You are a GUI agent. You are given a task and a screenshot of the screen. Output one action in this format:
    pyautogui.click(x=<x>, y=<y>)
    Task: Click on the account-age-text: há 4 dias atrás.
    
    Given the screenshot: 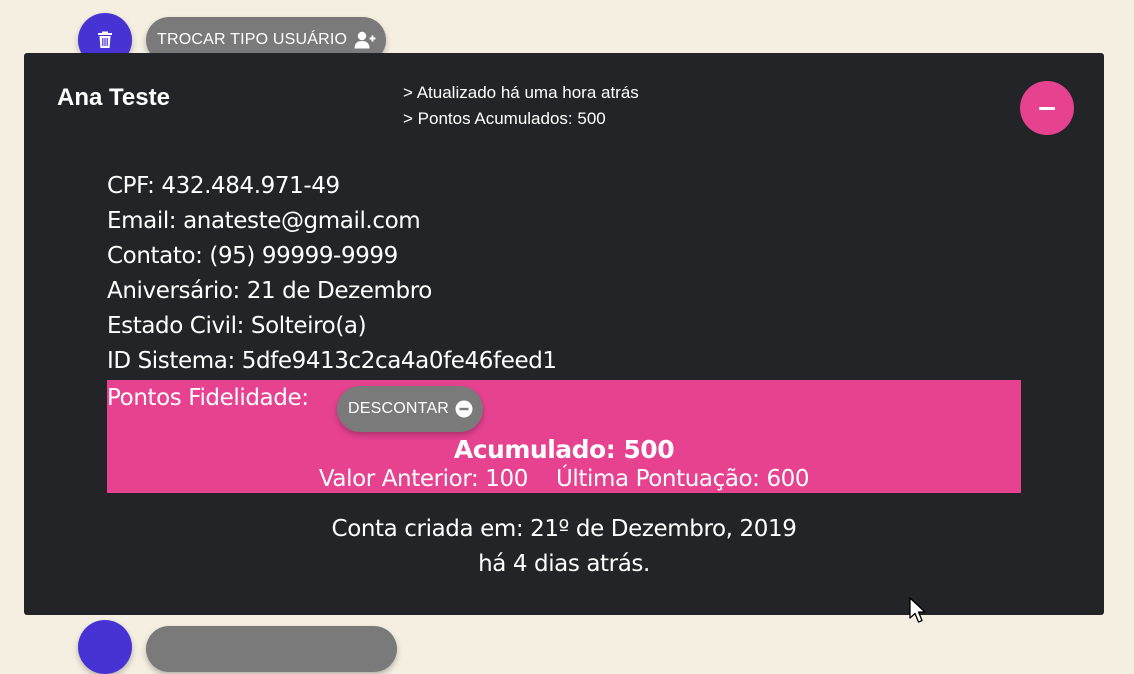 What is the action you would take?
    pyautogui.click(x=564, y=564)
    